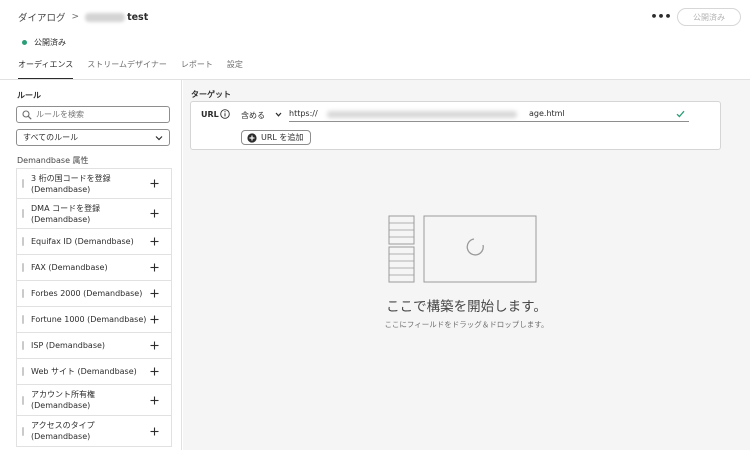 The image size is (750, 450). I want to click on url-suffix: age.html, so click(547, 113).